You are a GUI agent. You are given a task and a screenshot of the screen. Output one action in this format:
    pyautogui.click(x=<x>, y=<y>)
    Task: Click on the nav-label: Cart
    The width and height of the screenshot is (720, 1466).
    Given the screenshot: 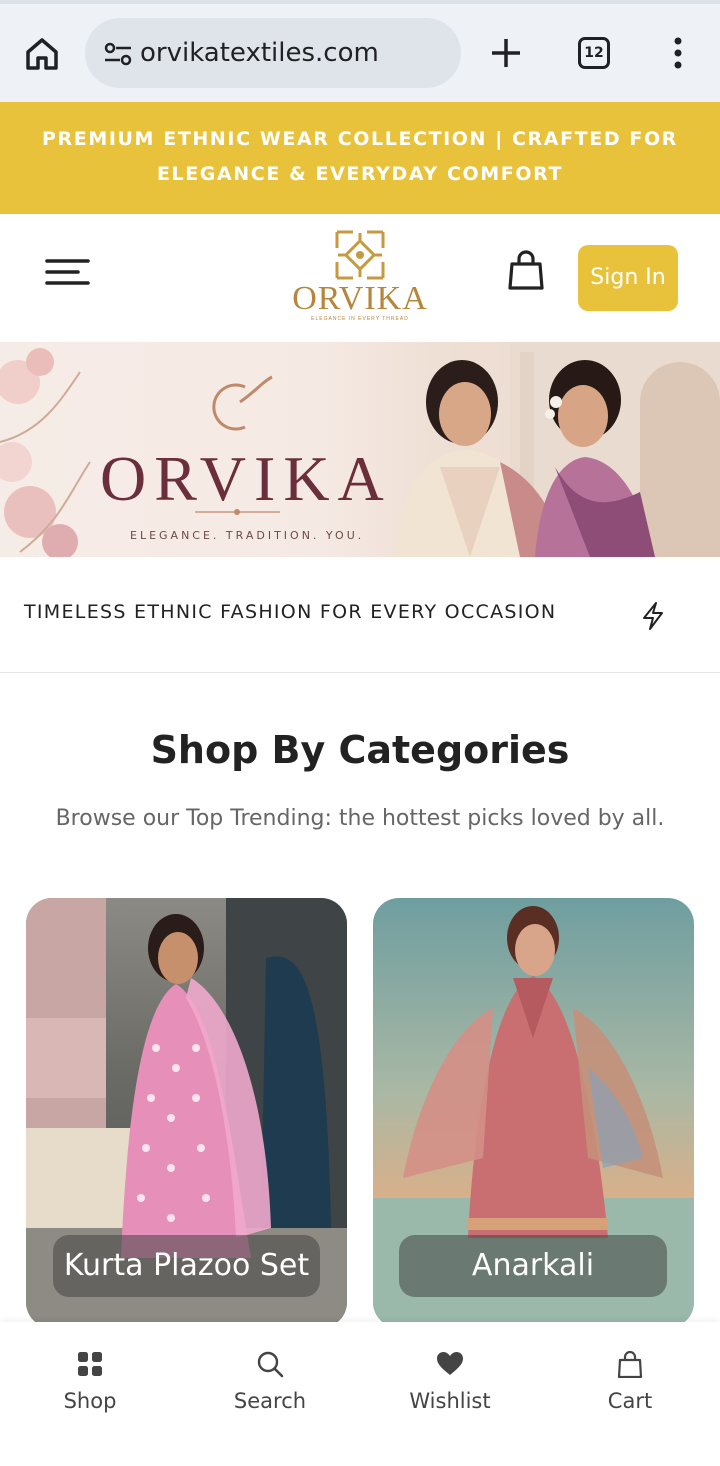 What is the action you would take?
    pyautogui.click(x=630, y=1401)
    